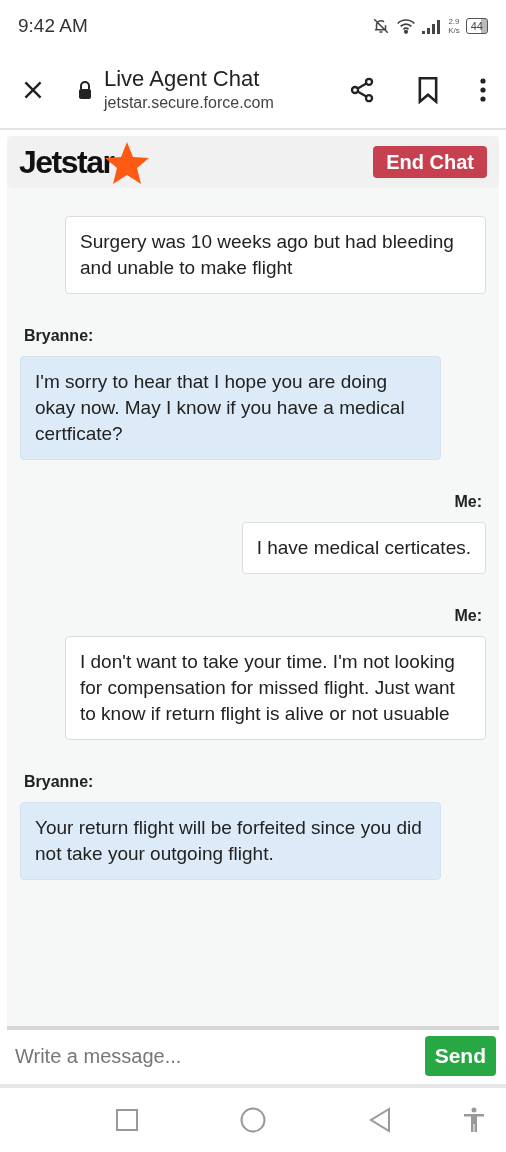  Describe the element at coordinates (53, 25) in the screenshot. I see `status-time: 9:42 AM` at that location.